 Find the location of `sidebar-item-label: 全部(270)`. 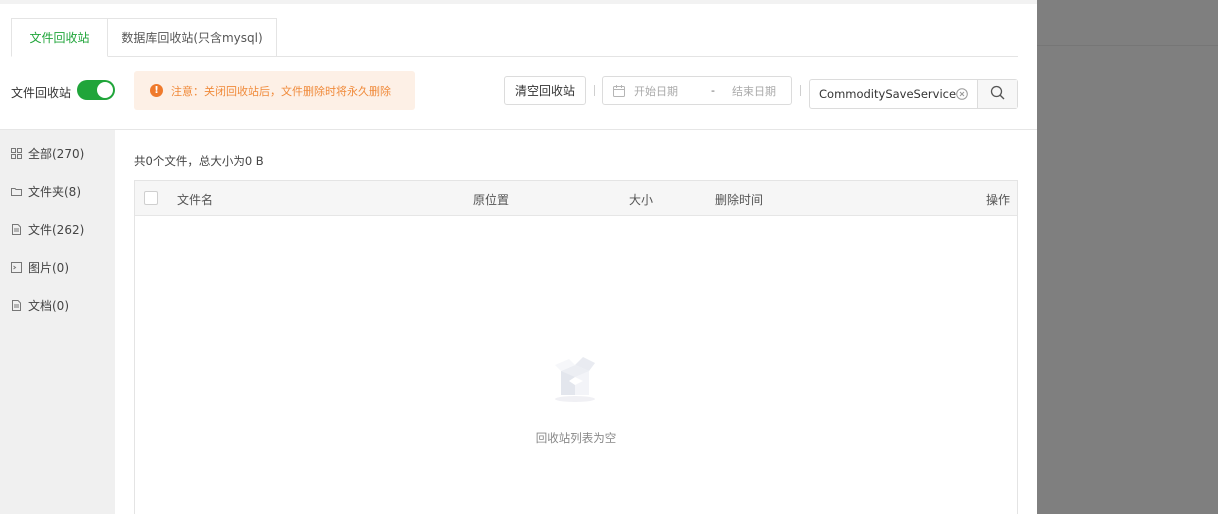

sidebar-item-label: 全部(270) is located at coordinates (56, 153).